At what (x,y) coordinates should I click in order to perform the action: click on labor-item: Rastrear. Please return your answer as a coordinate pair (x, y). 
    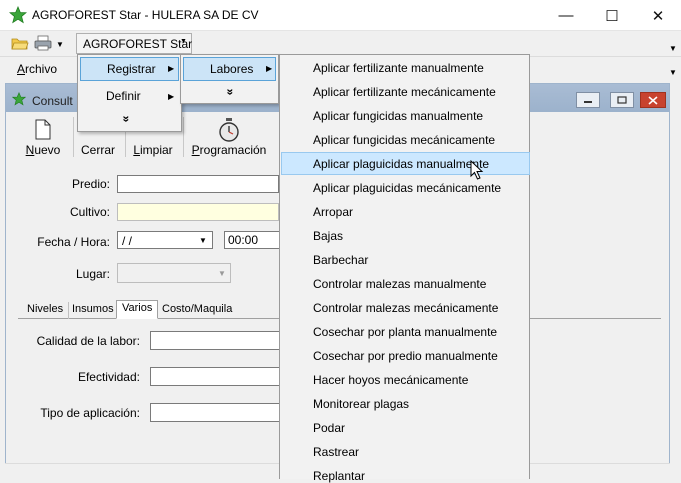
    Looking at the image, I should click on (336, 452).